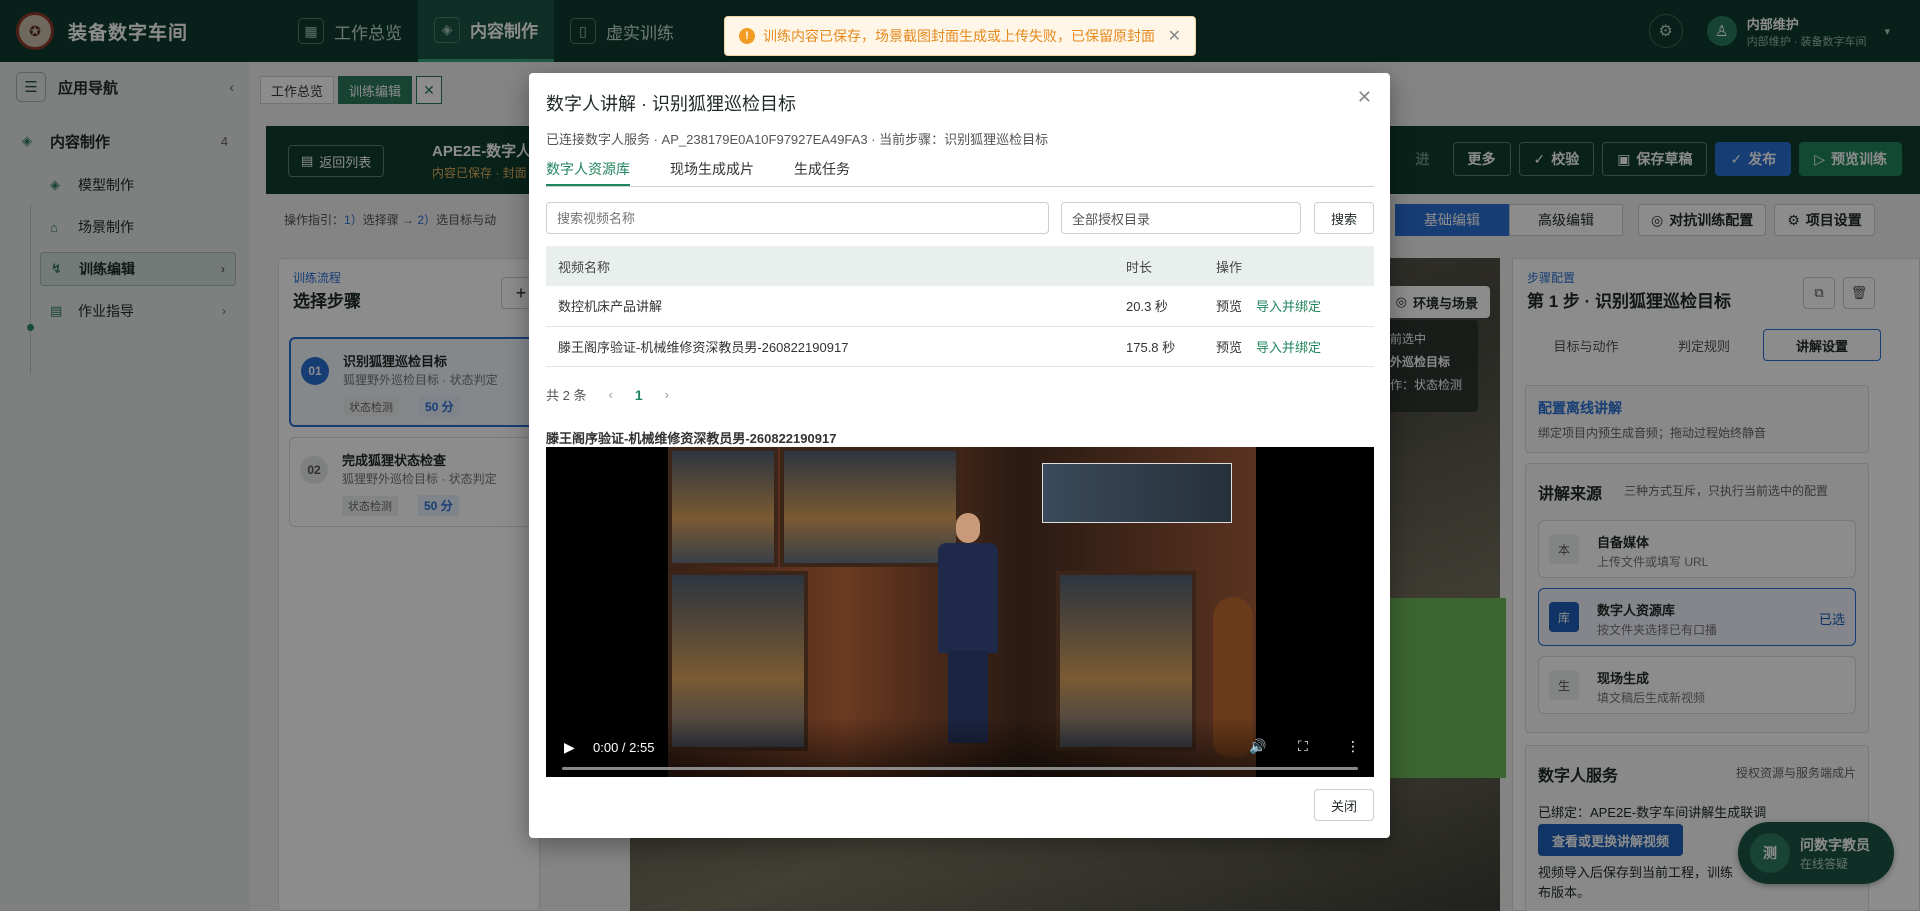 This screenshot has width=1920, height=911. What do you see at coordinates (830, 306) in the screenshot?
I see `video-name: 数控机床产品讲解` at bounding box center [830, 306].